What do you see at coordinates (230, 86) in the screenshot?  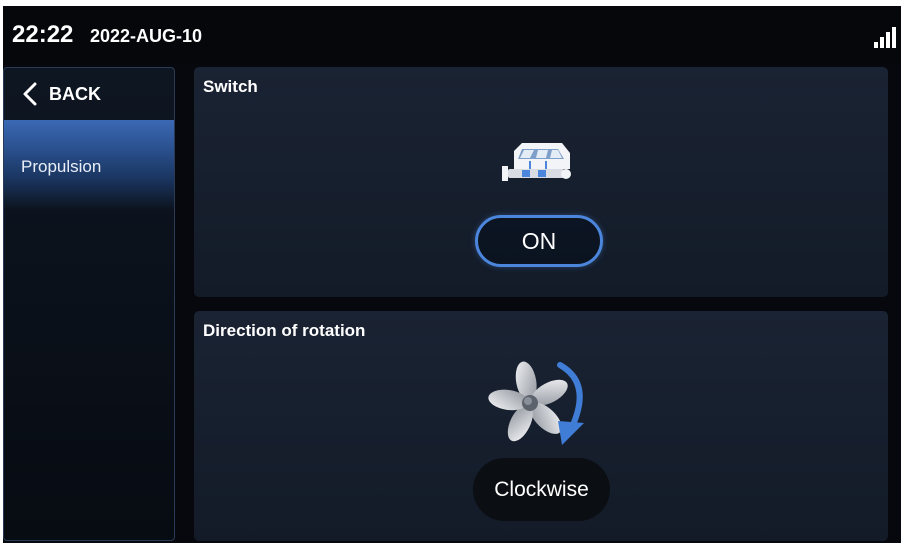 I see `switch-card-title: Switch` at bounding box center [230, 86].